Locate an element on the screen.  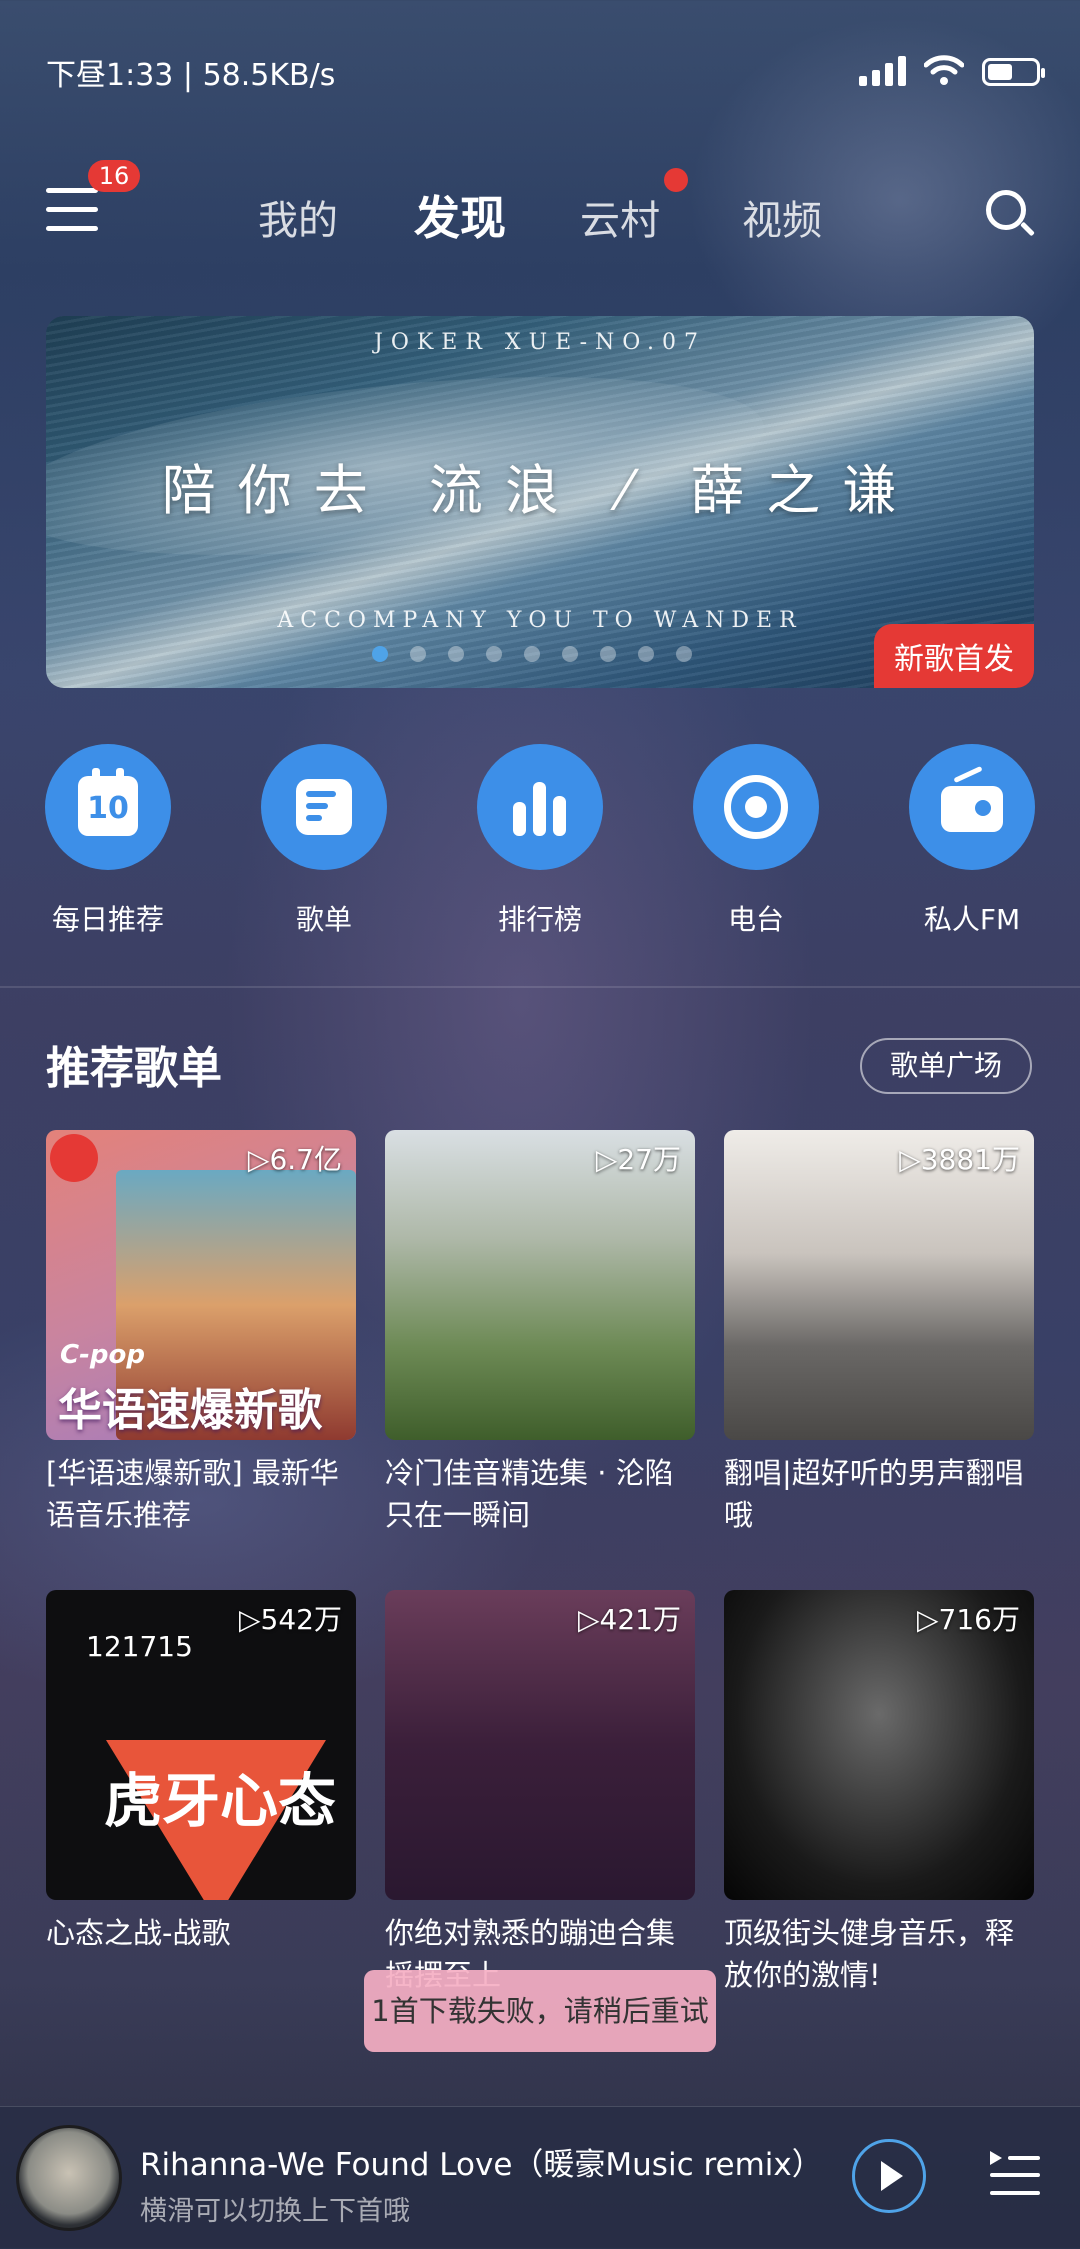
tab-discover: 发现 is located at coordinates (460, 215).